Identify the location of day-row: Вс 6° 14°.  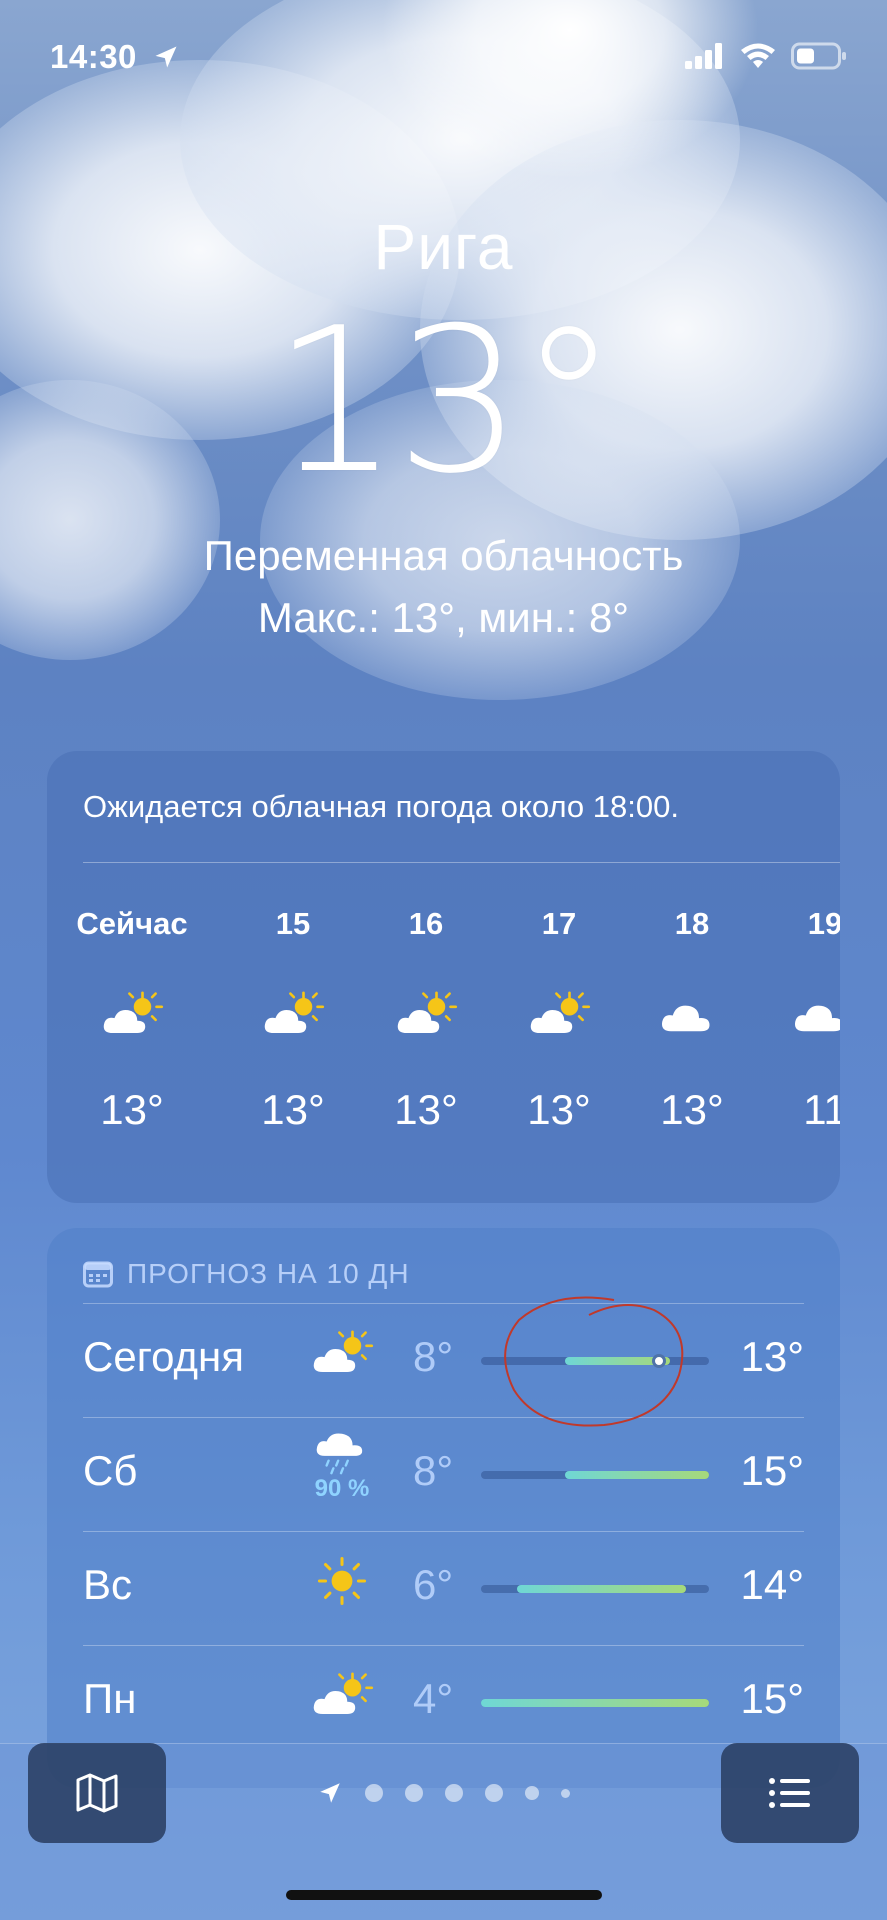
(443, 1588).